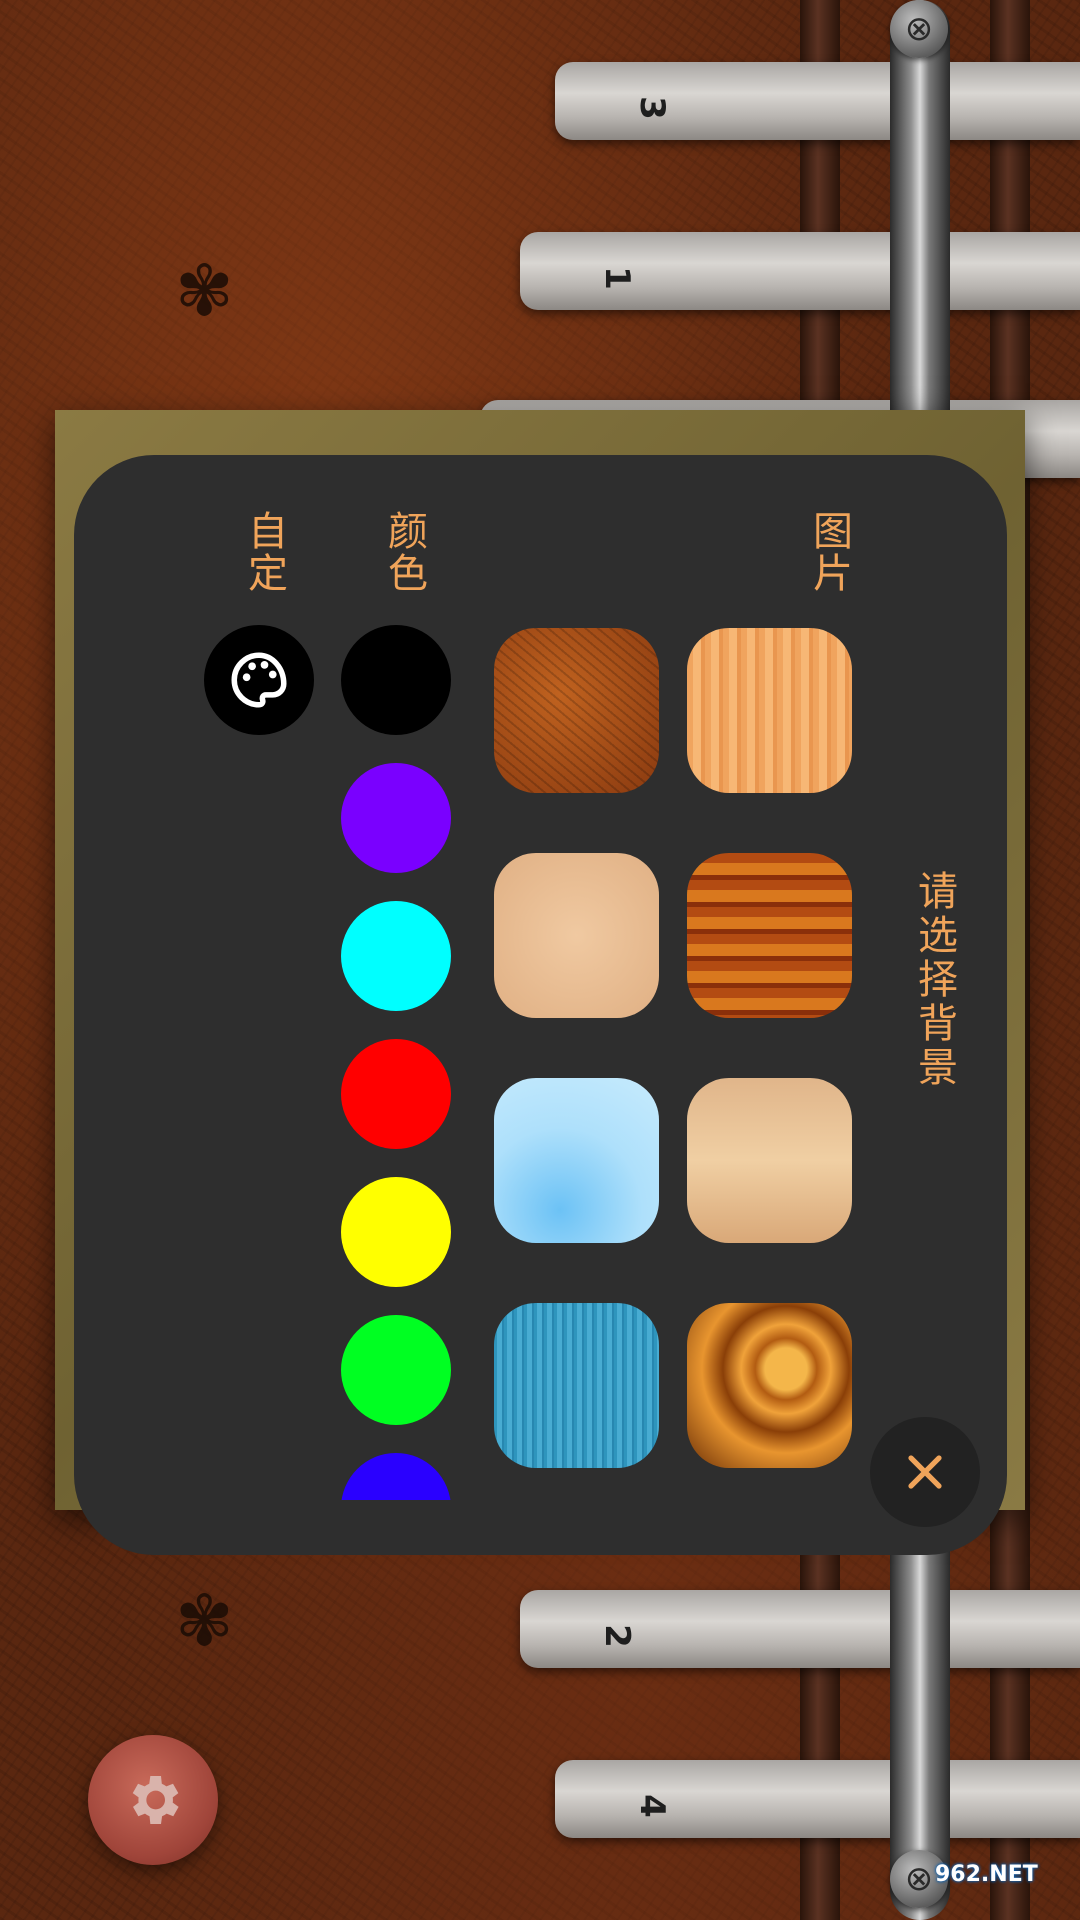 The image size is (1080, 1920). Describe the element at coordinates (651, 108) in the screenshot. I see `tine-label-3: 3` at that location.